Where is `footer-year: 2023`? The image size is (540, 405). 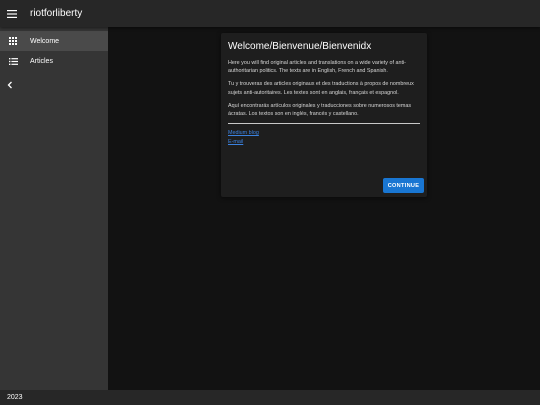
footer-year: 2023 is located at coordinates (15, 397).